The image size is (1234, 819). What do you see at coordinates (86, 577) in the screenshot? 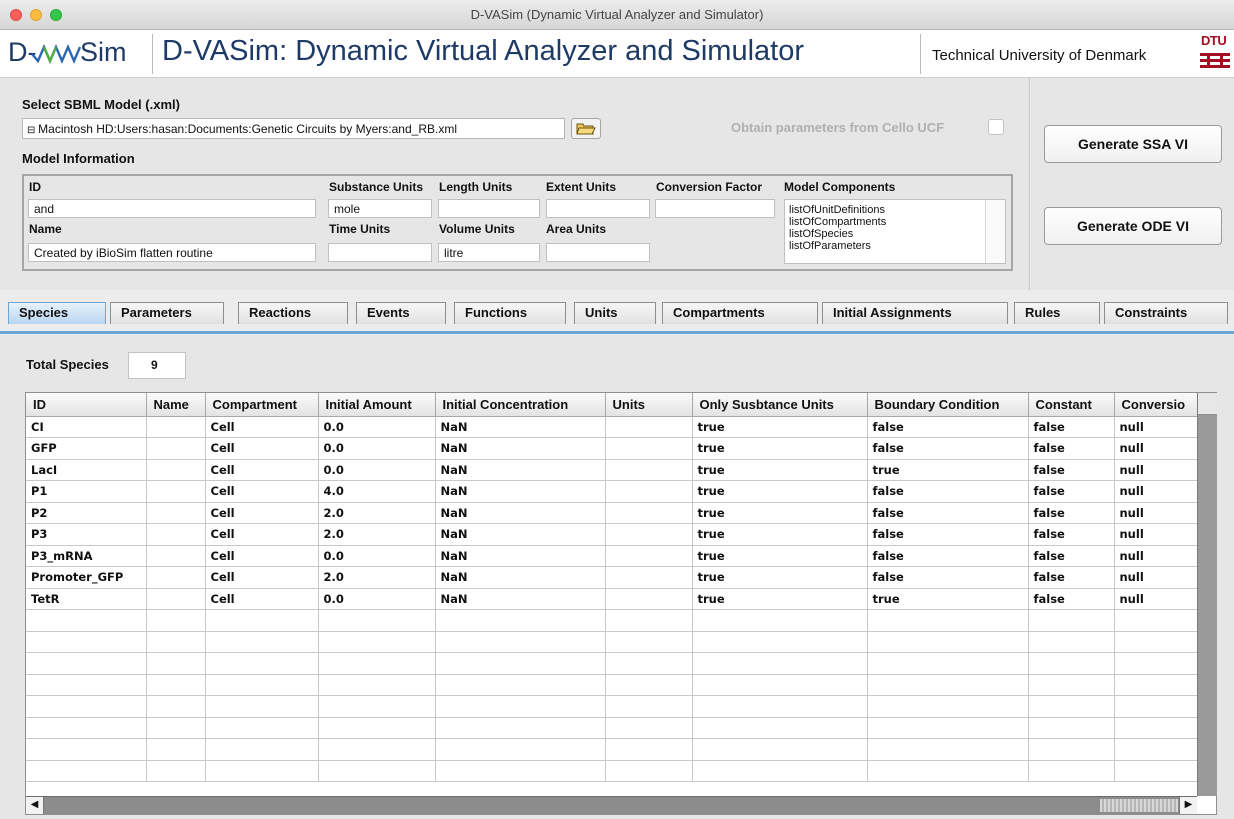
I see `table-cell: Promoter_GFP` at bounding box center [86, 577].